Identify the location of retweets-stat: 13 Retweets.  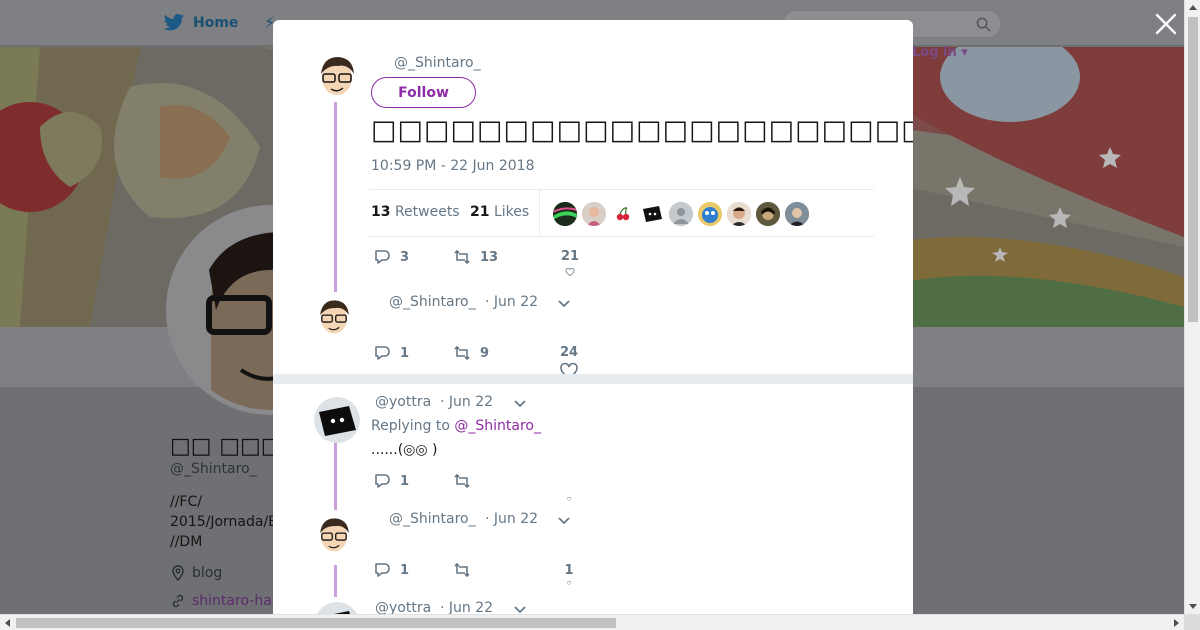
(415, 212).